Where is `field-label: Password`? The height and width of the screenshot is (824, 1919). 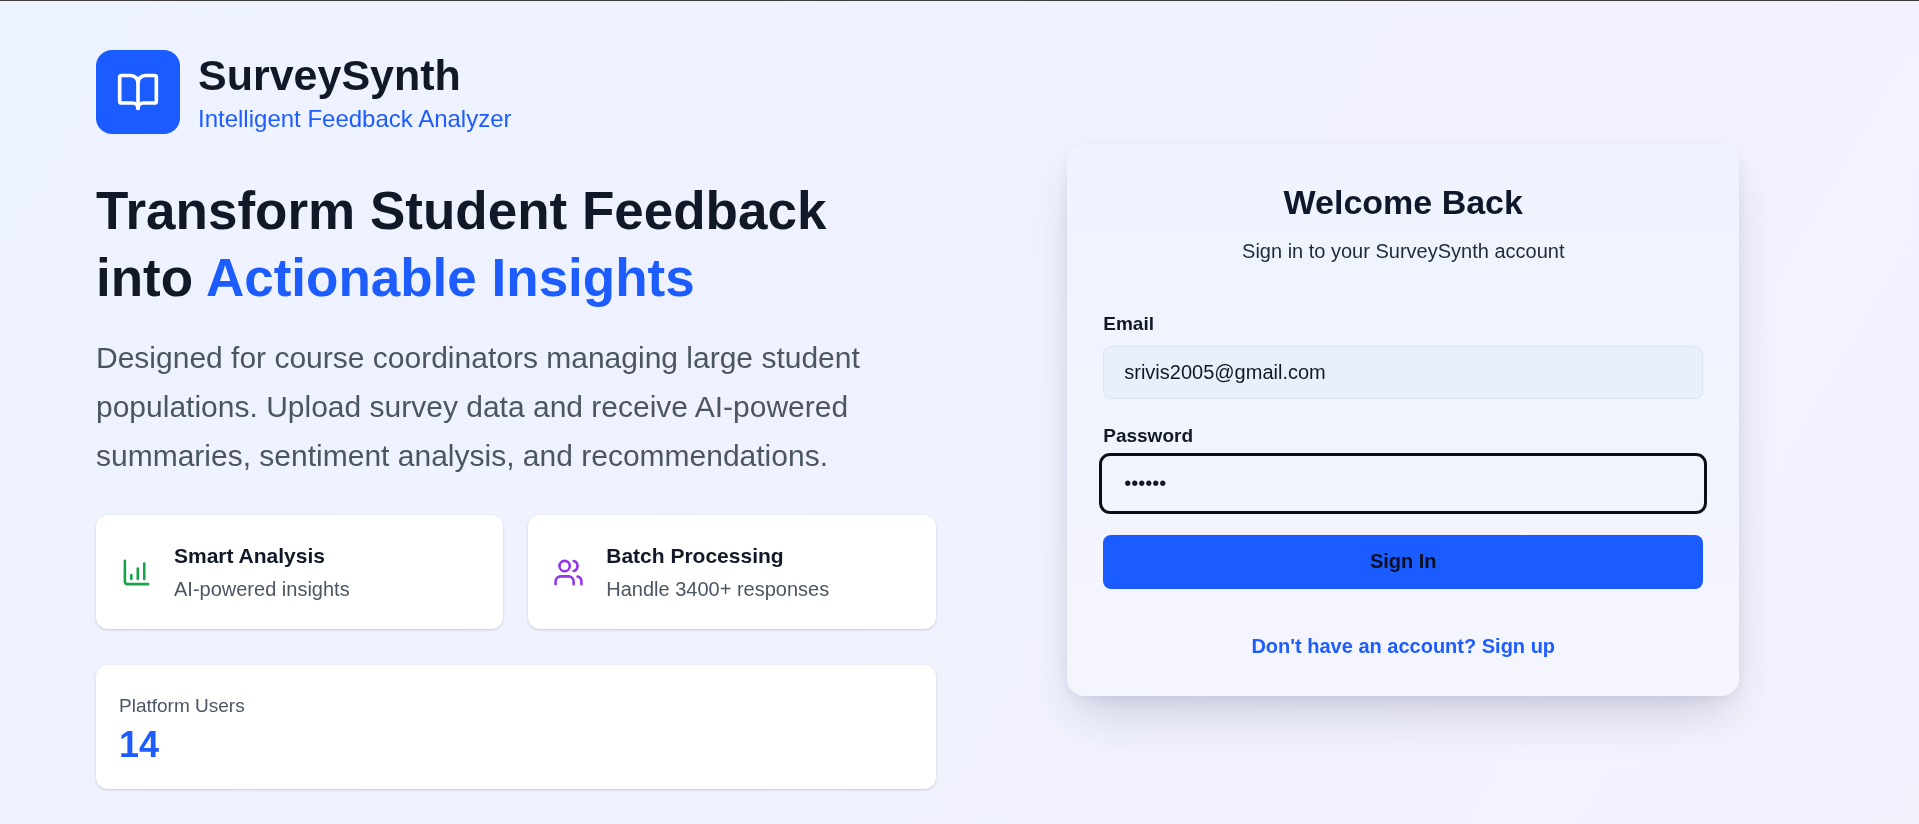
field-label: Password is located at coordinates (1148, 435).